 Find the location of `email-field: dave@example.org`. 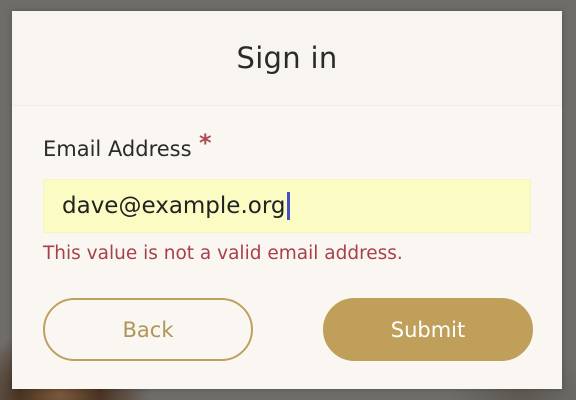

email-field: dave@example.org is located at coordinates (287, 206).